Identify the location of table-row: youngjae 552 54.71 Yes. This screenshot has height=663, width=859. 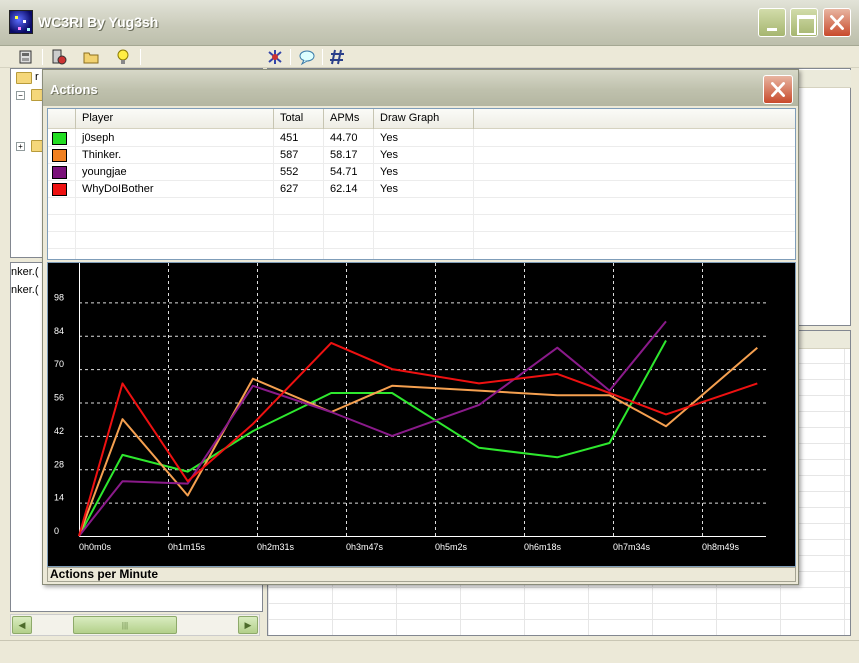
(421, 172).